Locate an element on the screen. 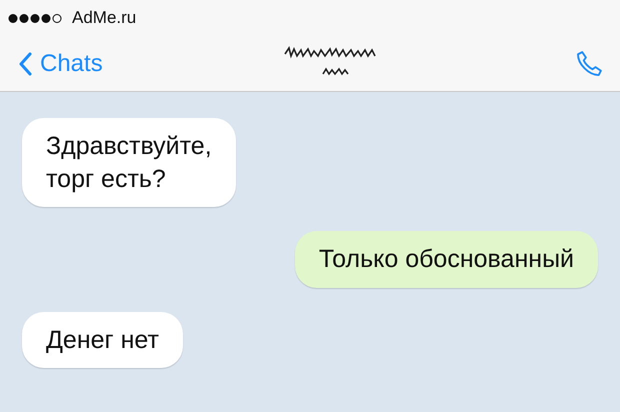 The image size is (620, 412). incoming-message-bubble: Денег нет is located at coordinates (102, 340).